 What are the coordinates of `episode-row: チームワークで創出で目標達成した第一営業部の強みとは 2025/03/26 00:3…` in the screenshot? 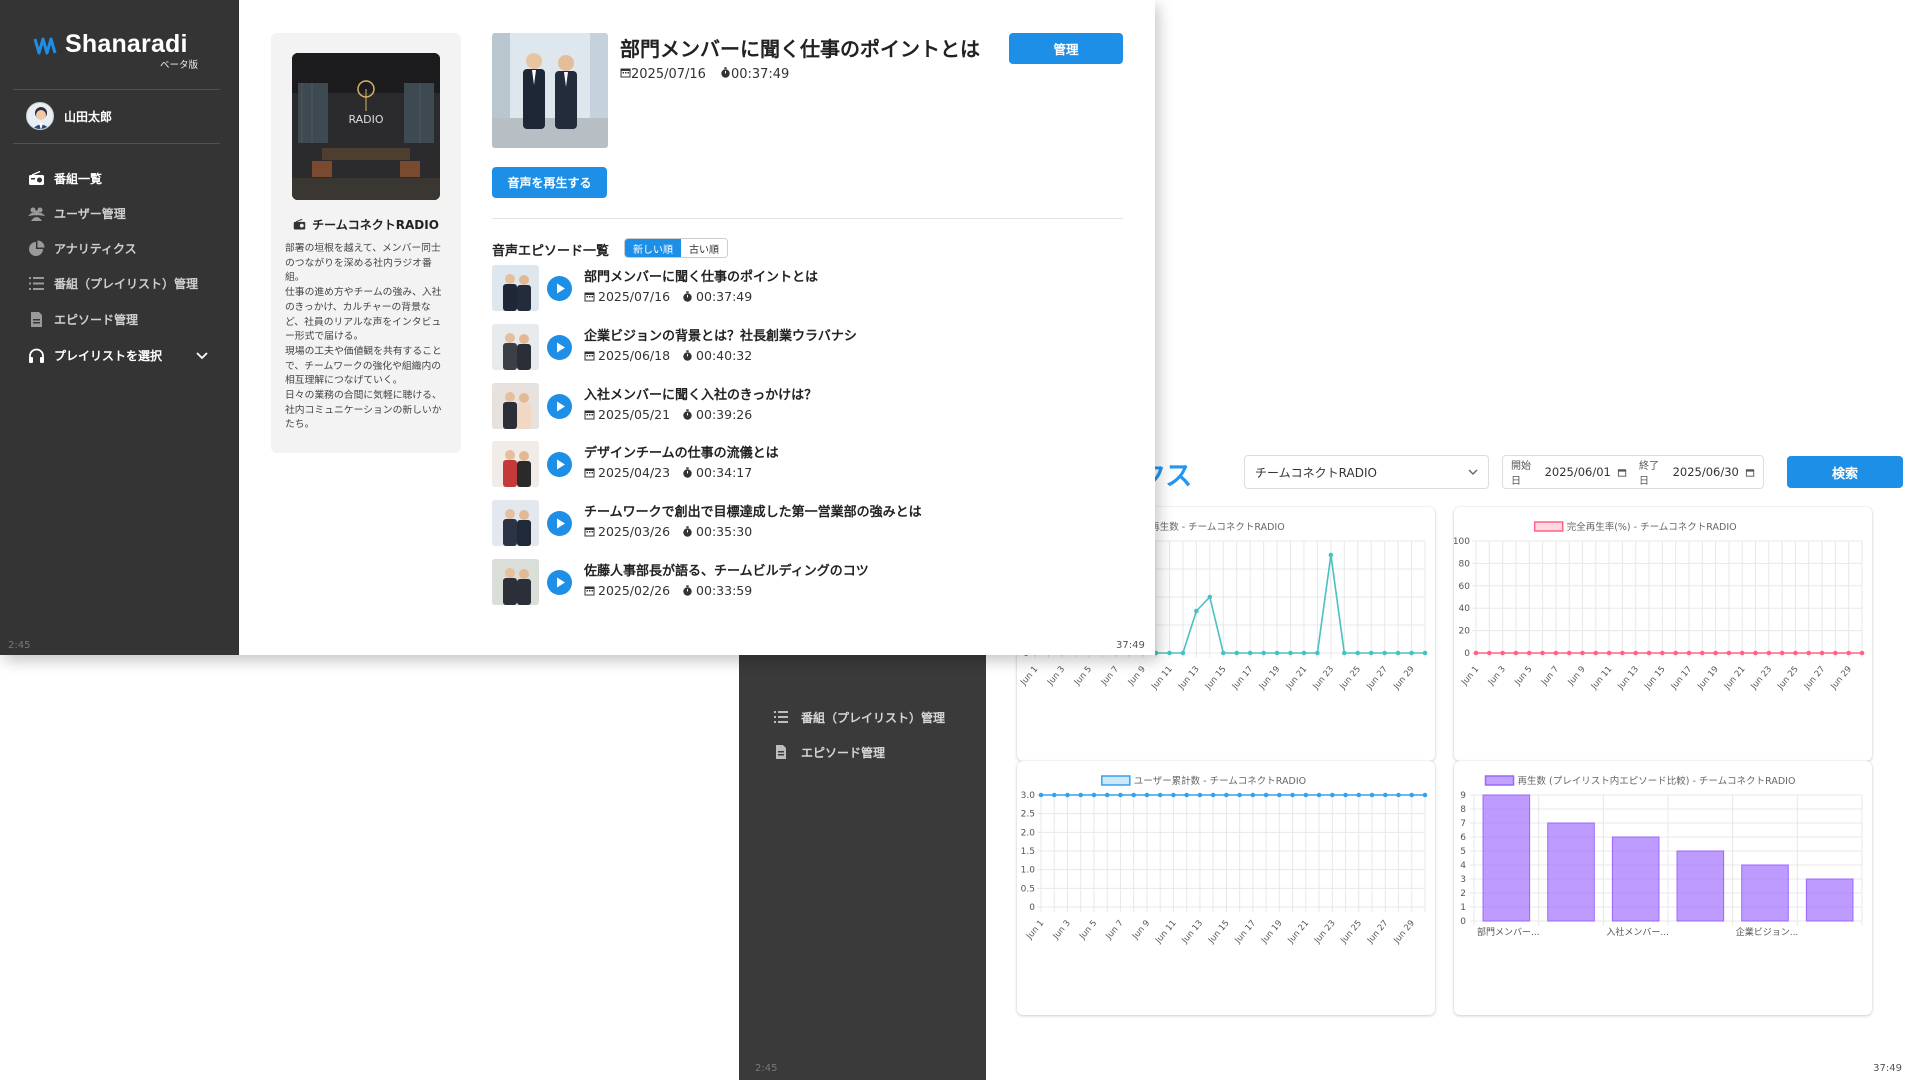 It's located at (802, 523).